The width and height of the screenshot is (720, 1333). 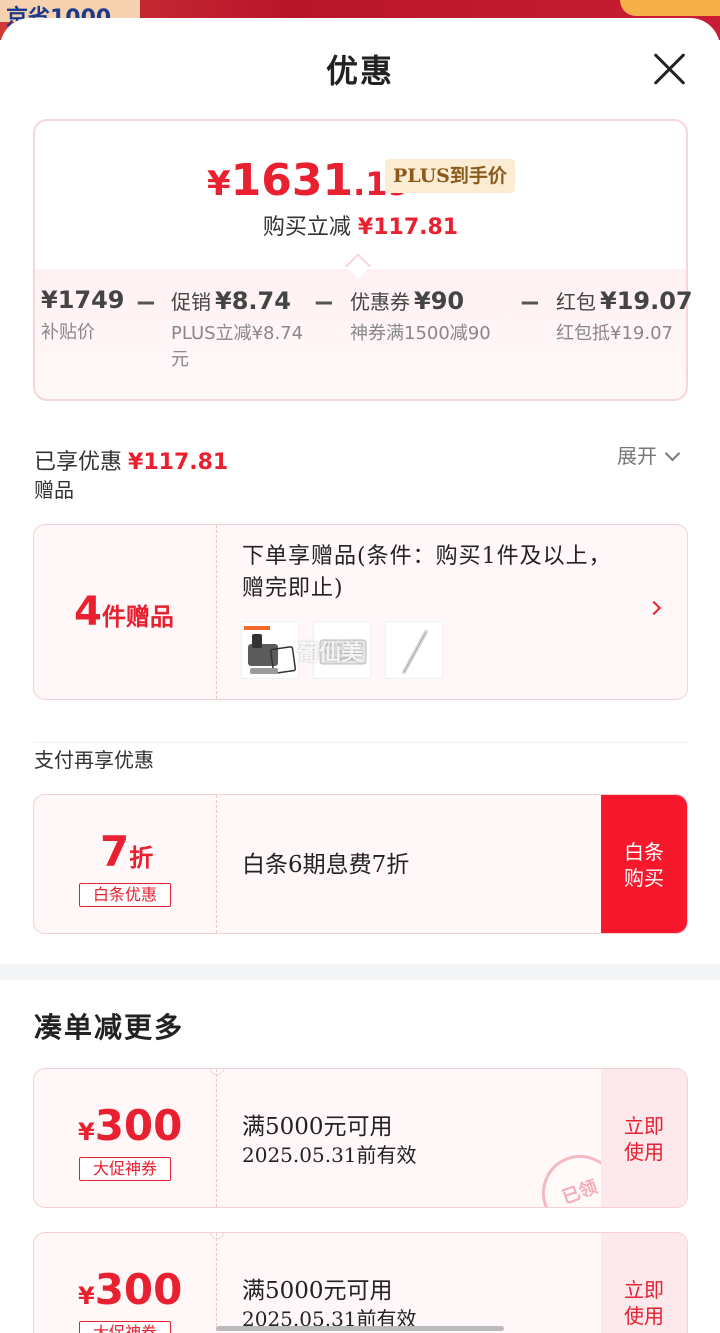 What do you see at coordinates (672, 453) in the screenshot?
I see `chevron-down-icon` at bounding box center [672, 453].